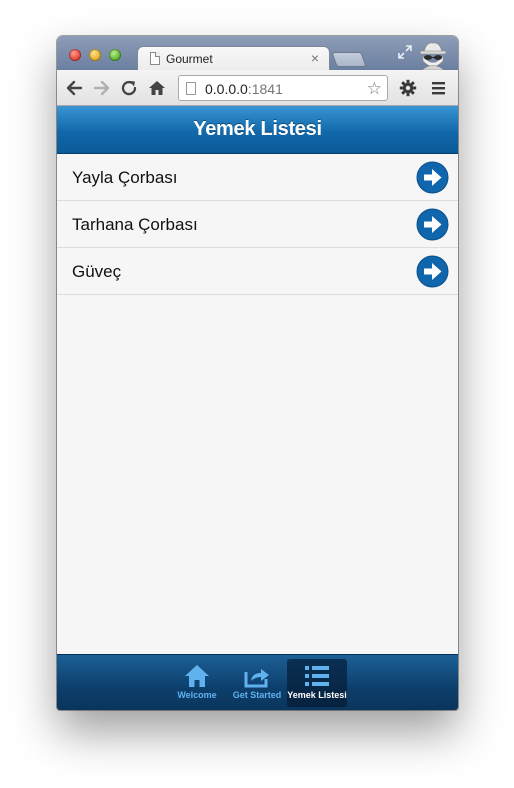  I want to click on tab-get-started: Get Started, so click(257, 683).